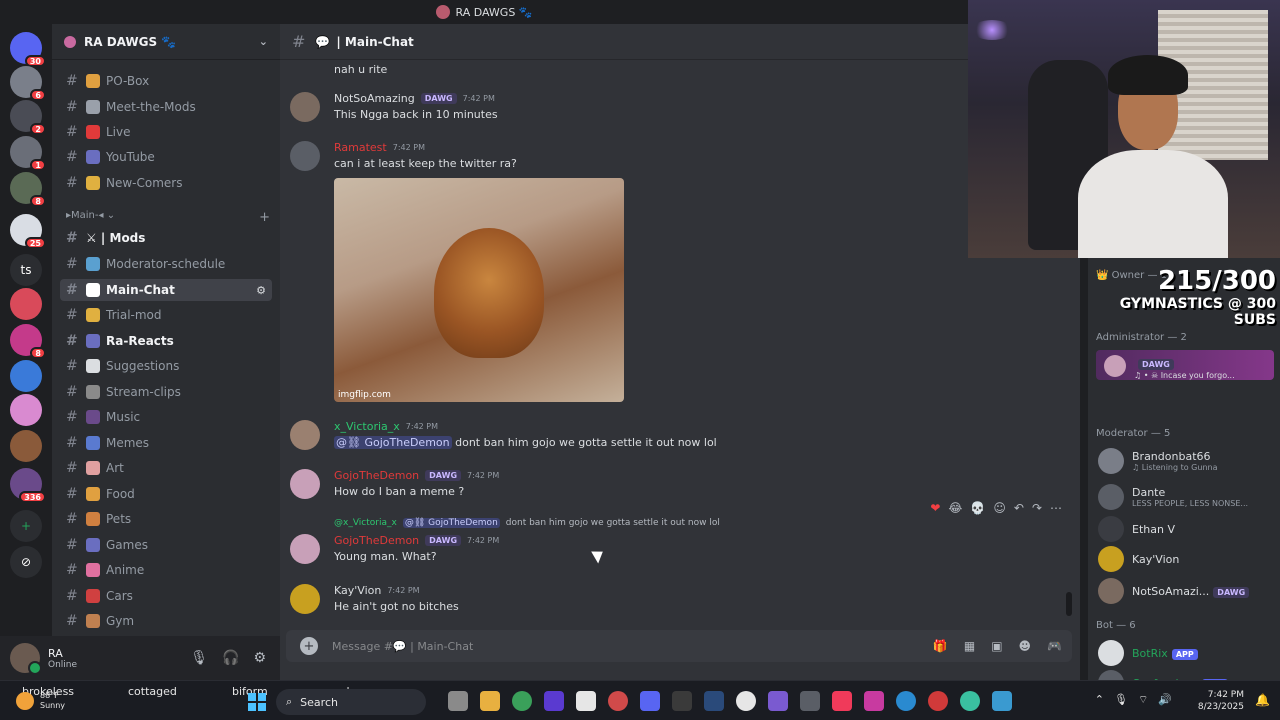 Image resolution: width=1280 pixels, height=720 pixels. What do you see at coordinates (874, 701) in the screenshot?
I see `streamlabs-icon` at bounding box center [874, 701].